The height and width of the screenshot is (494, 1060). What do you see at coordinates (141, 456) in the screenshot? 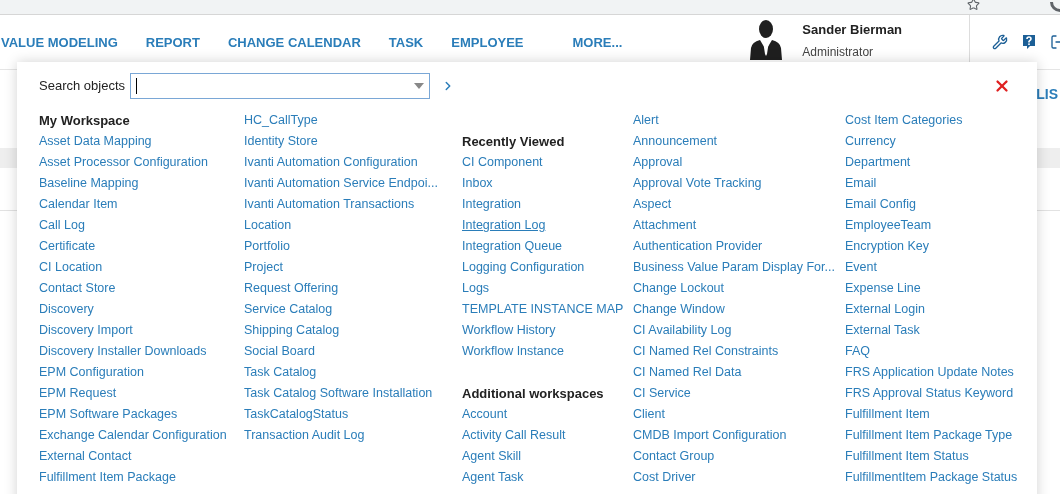
I see `object-link: External Contact` at bounding box center [141, 456].